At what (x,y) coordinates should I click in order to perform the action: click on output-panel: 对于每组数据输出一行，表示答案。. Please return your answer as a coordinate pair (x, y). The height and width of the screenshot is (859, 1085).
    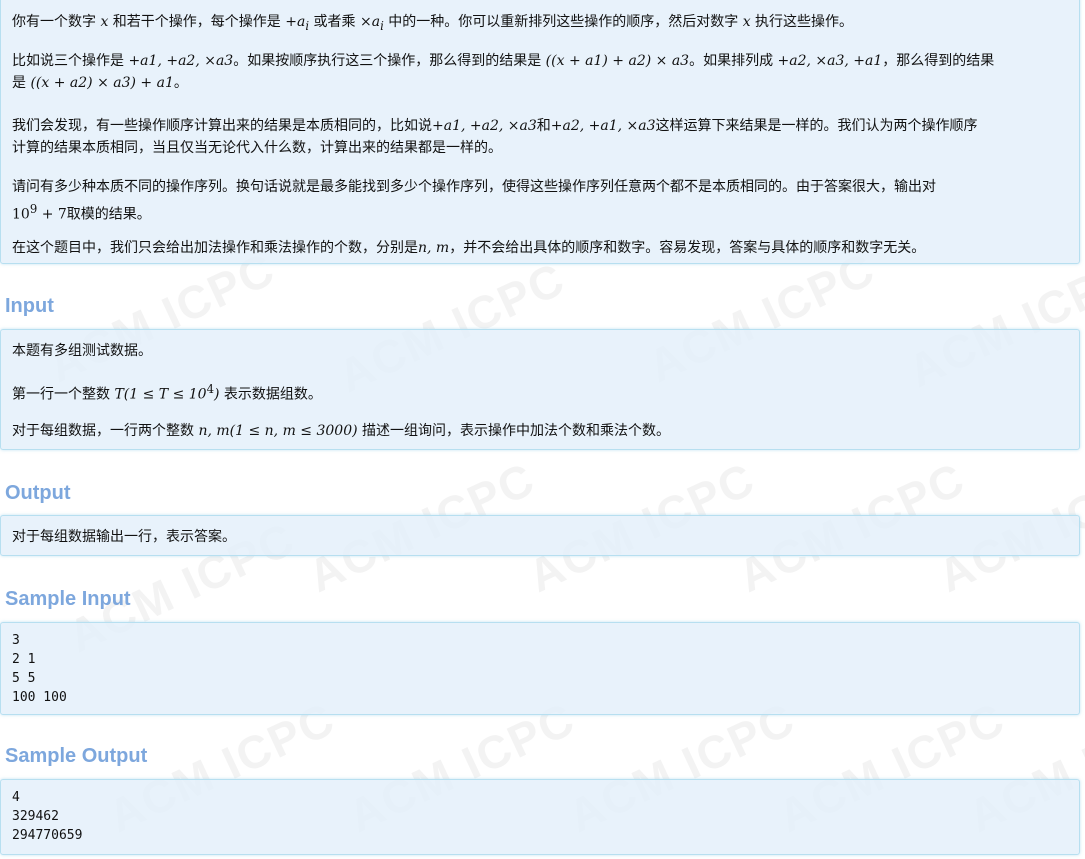
    Looking at the image, I should click on (540, 535).